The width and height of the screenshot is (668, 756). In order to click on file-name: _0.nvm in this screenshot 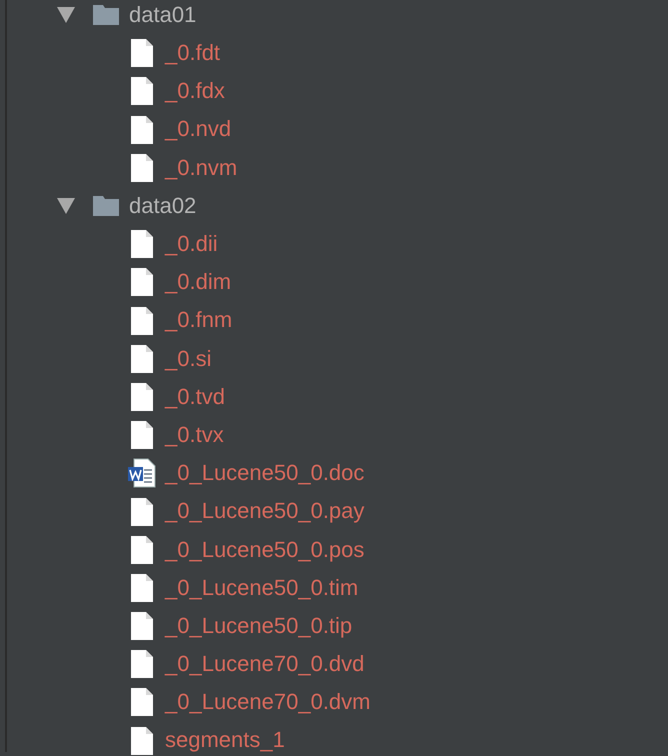, I will do `click(201, 168)`.